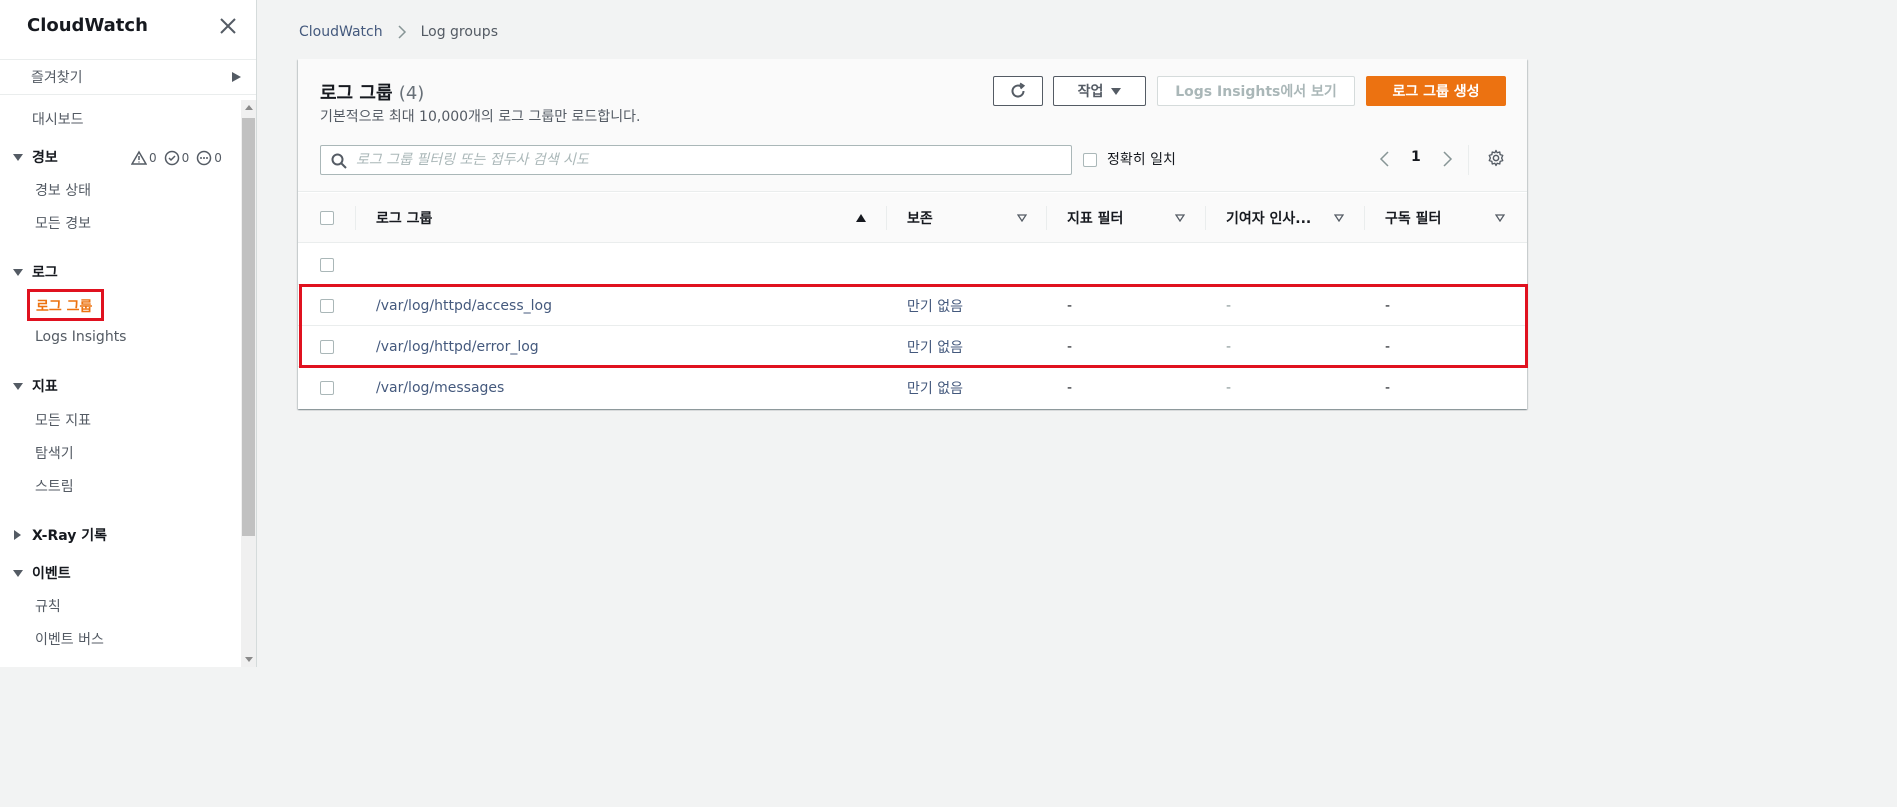  What do you see at coordinates (128, 77) in the screenshot?
I see `favorites-toggle: 즐겨찾기` at bounding box center [128, 77].